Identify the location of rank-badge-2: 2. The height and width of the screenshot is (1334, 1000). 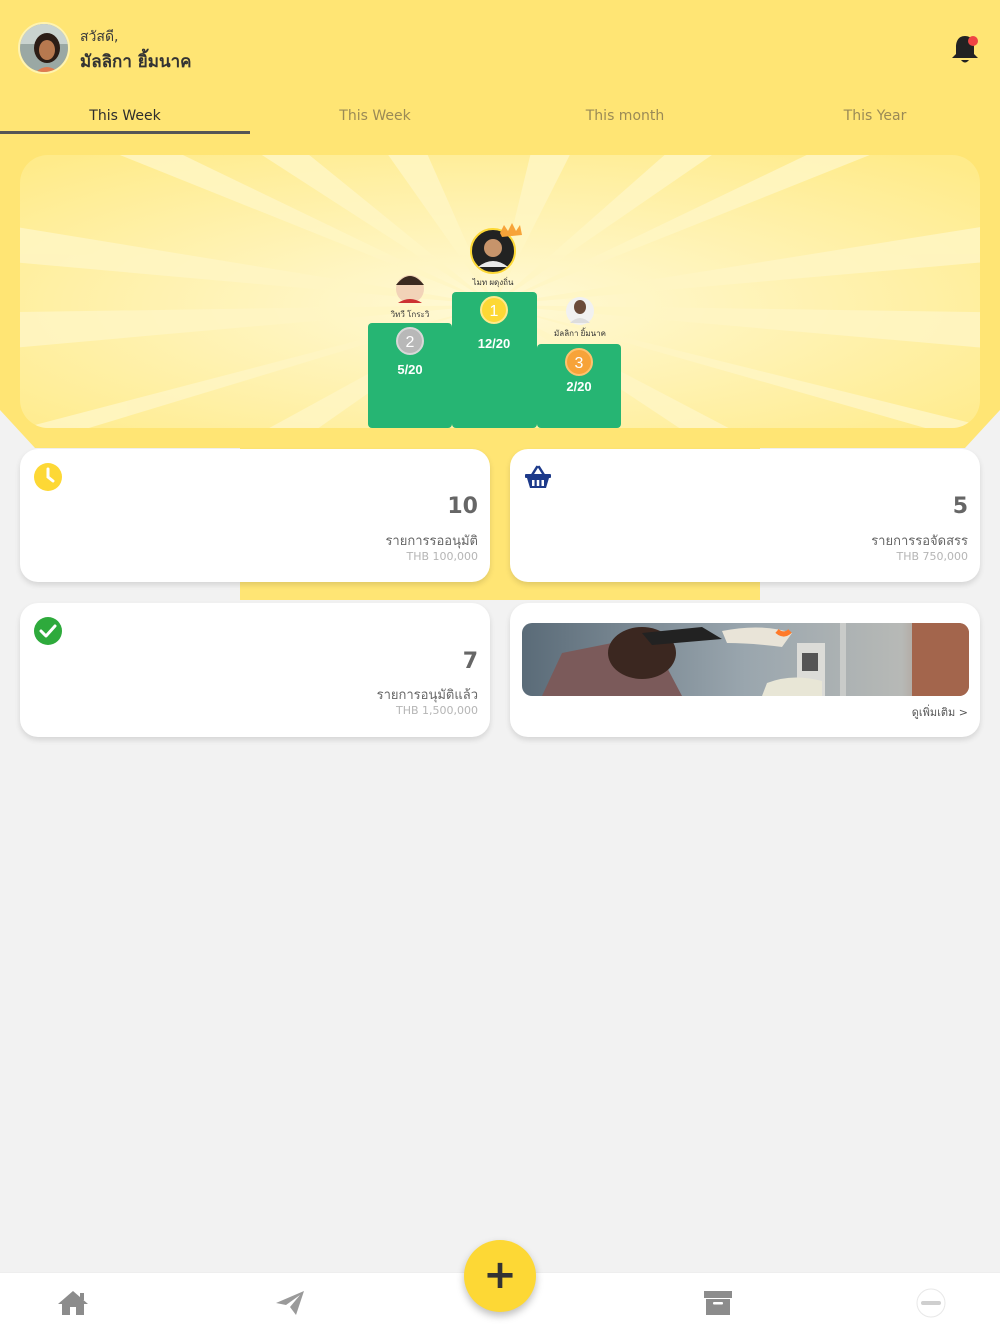
(410, 341).